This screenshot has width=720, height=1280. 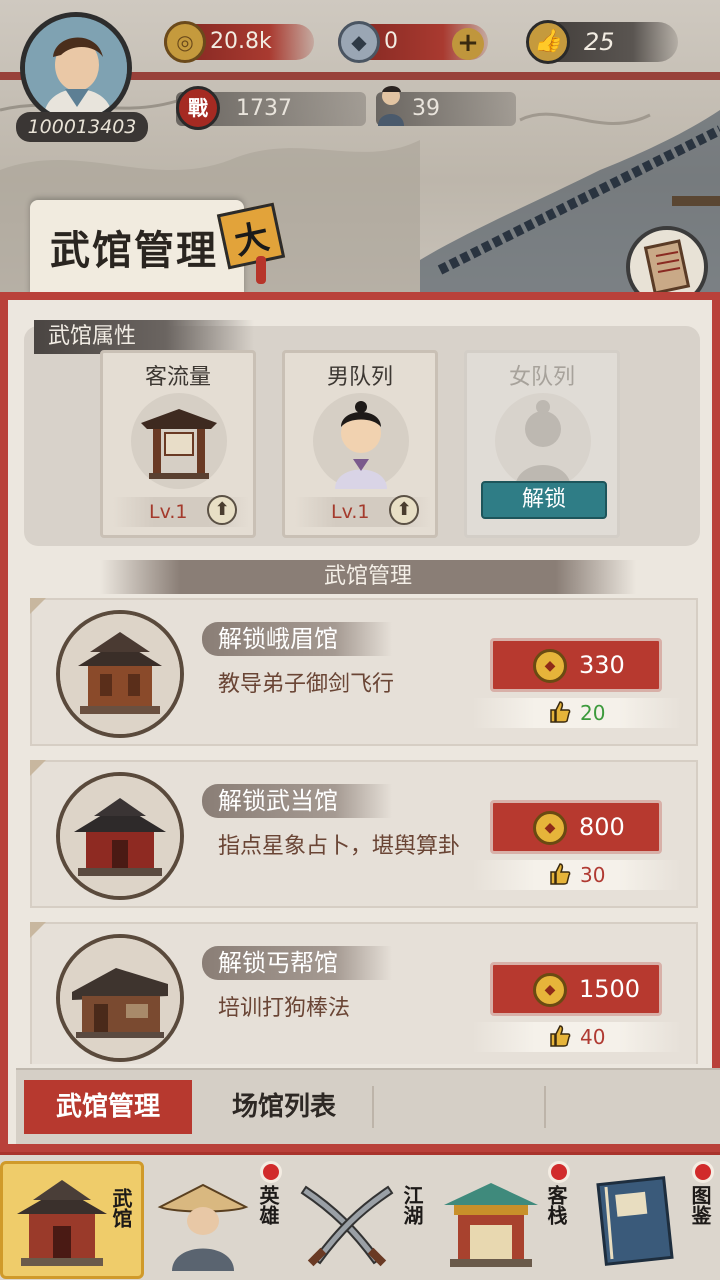 I want to click on player-avatar-button: 100013403, so click(x=80, y=75).